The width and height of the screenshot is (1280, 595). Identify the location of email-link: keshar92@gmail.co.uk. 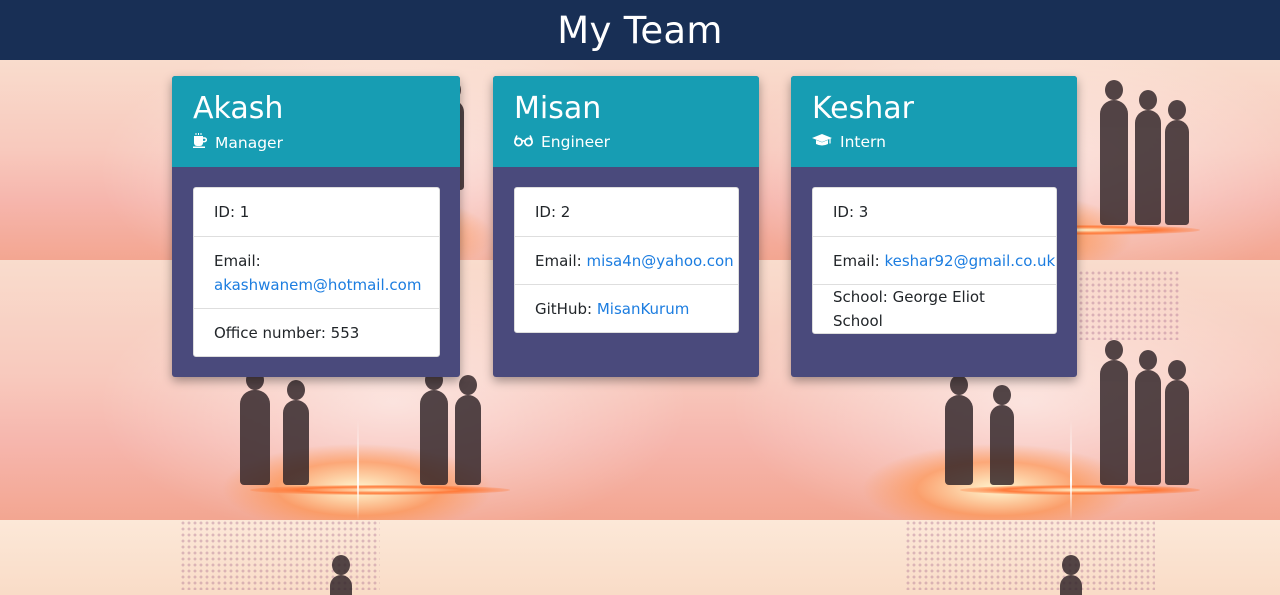
(969, 261).